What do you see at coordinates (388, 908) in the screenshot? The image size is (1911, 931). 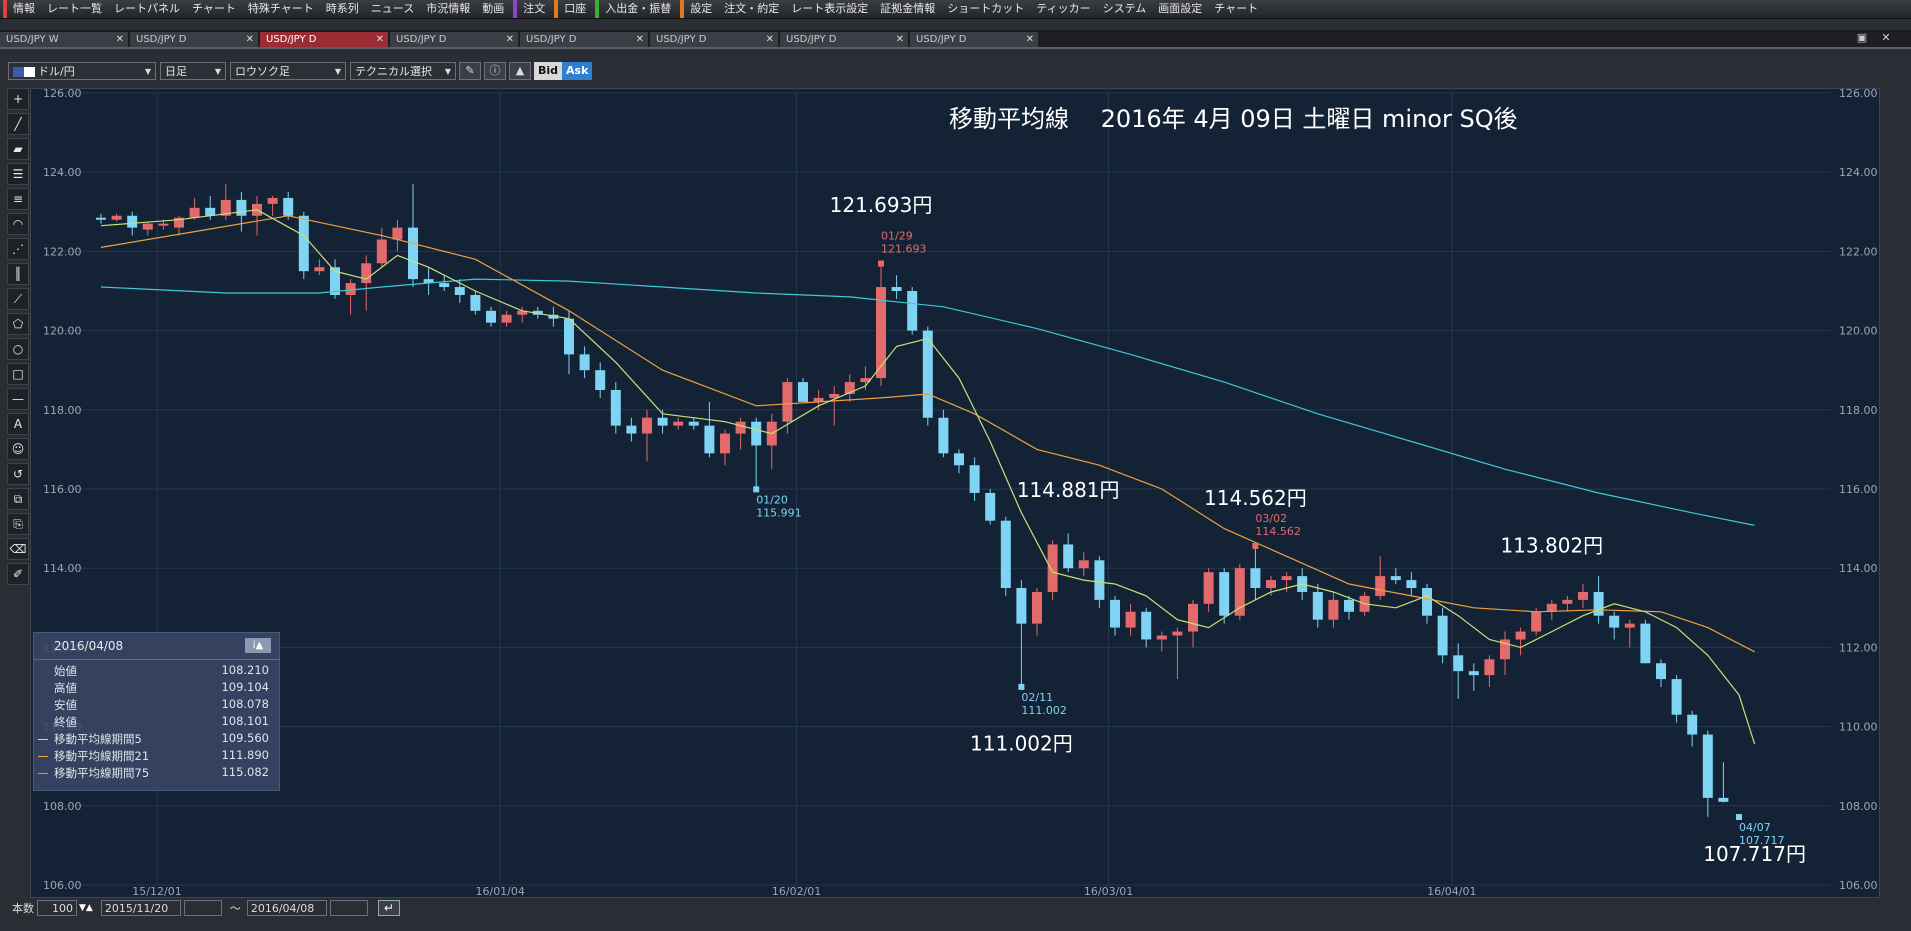 I see `return-icon: ↵` at bounding box center [388, 908].